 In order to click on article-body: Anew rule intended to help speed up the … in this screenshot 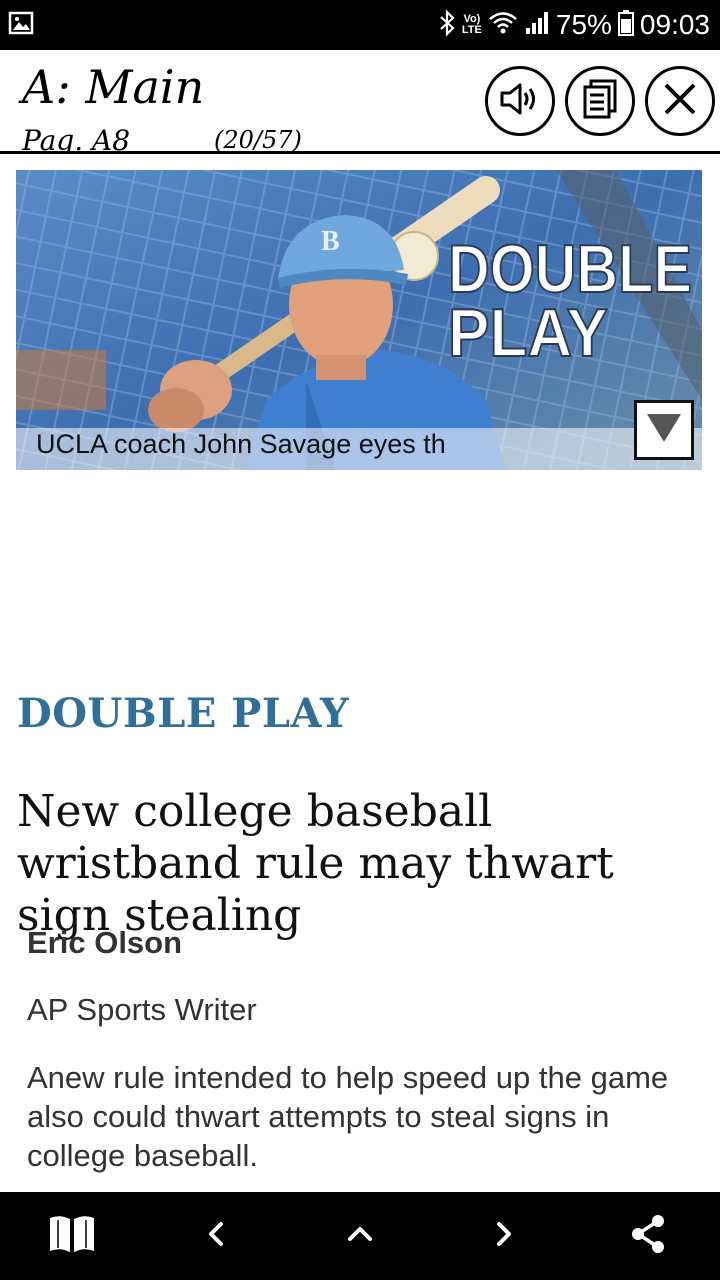, I will do `click(348, 1116)`.